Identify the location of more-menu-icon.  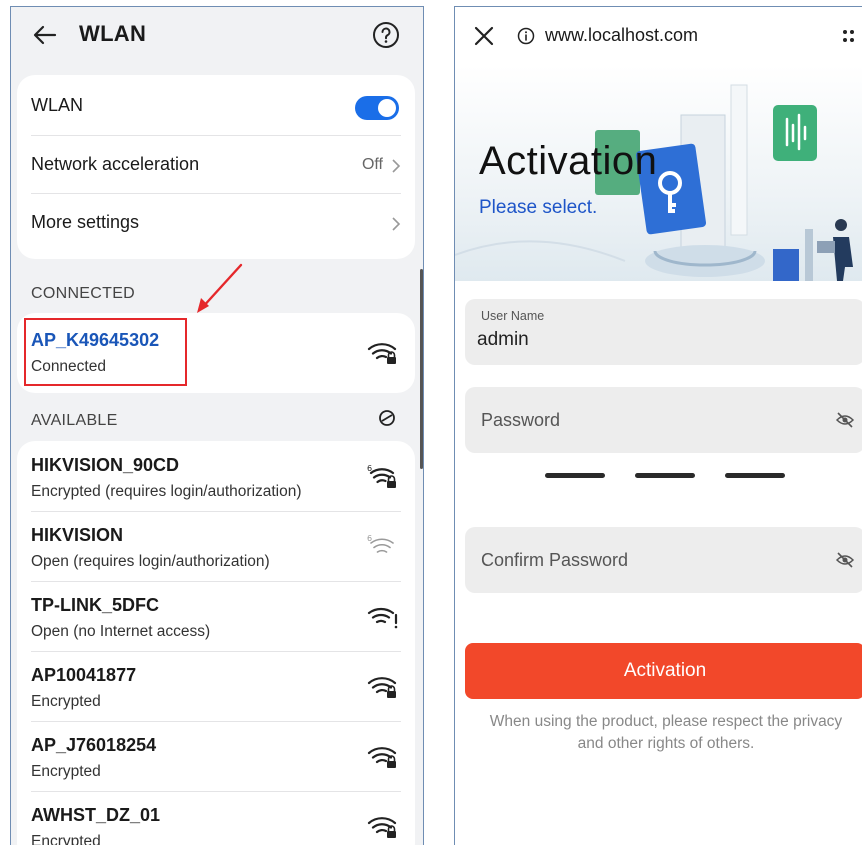
(851, 37).